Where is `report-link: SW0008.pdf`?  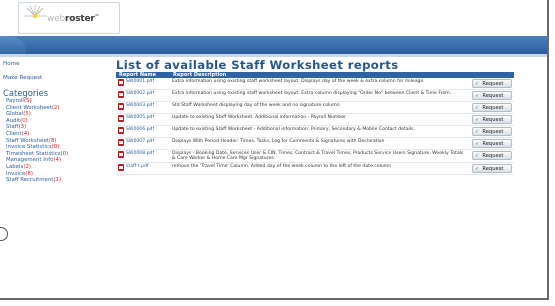 report-link: SW0008.pdf is located at coordinates (140, 153).